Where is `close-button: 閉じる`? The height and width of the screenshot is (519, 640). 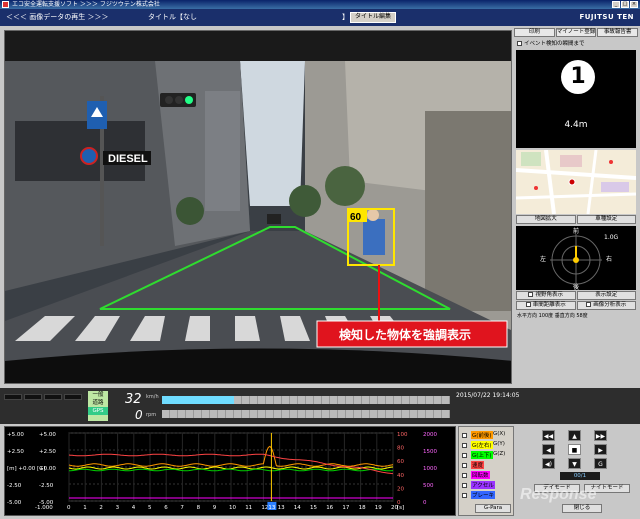 close-button: 閉じる is located at coordinates (582, 508).